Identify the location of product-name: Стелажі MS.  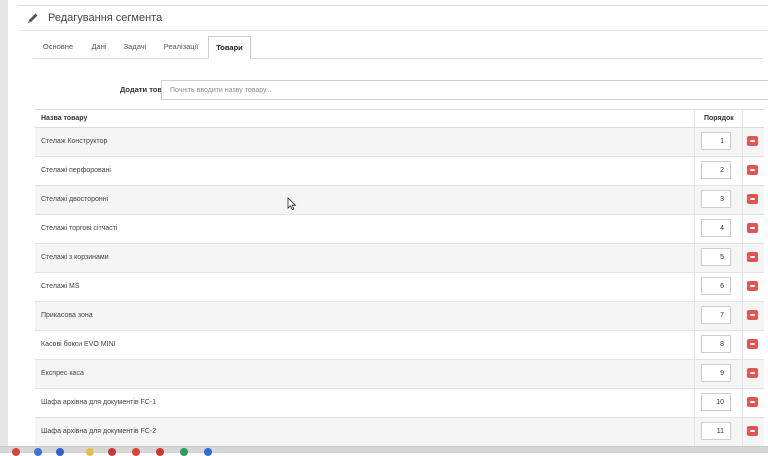
(60, 286).